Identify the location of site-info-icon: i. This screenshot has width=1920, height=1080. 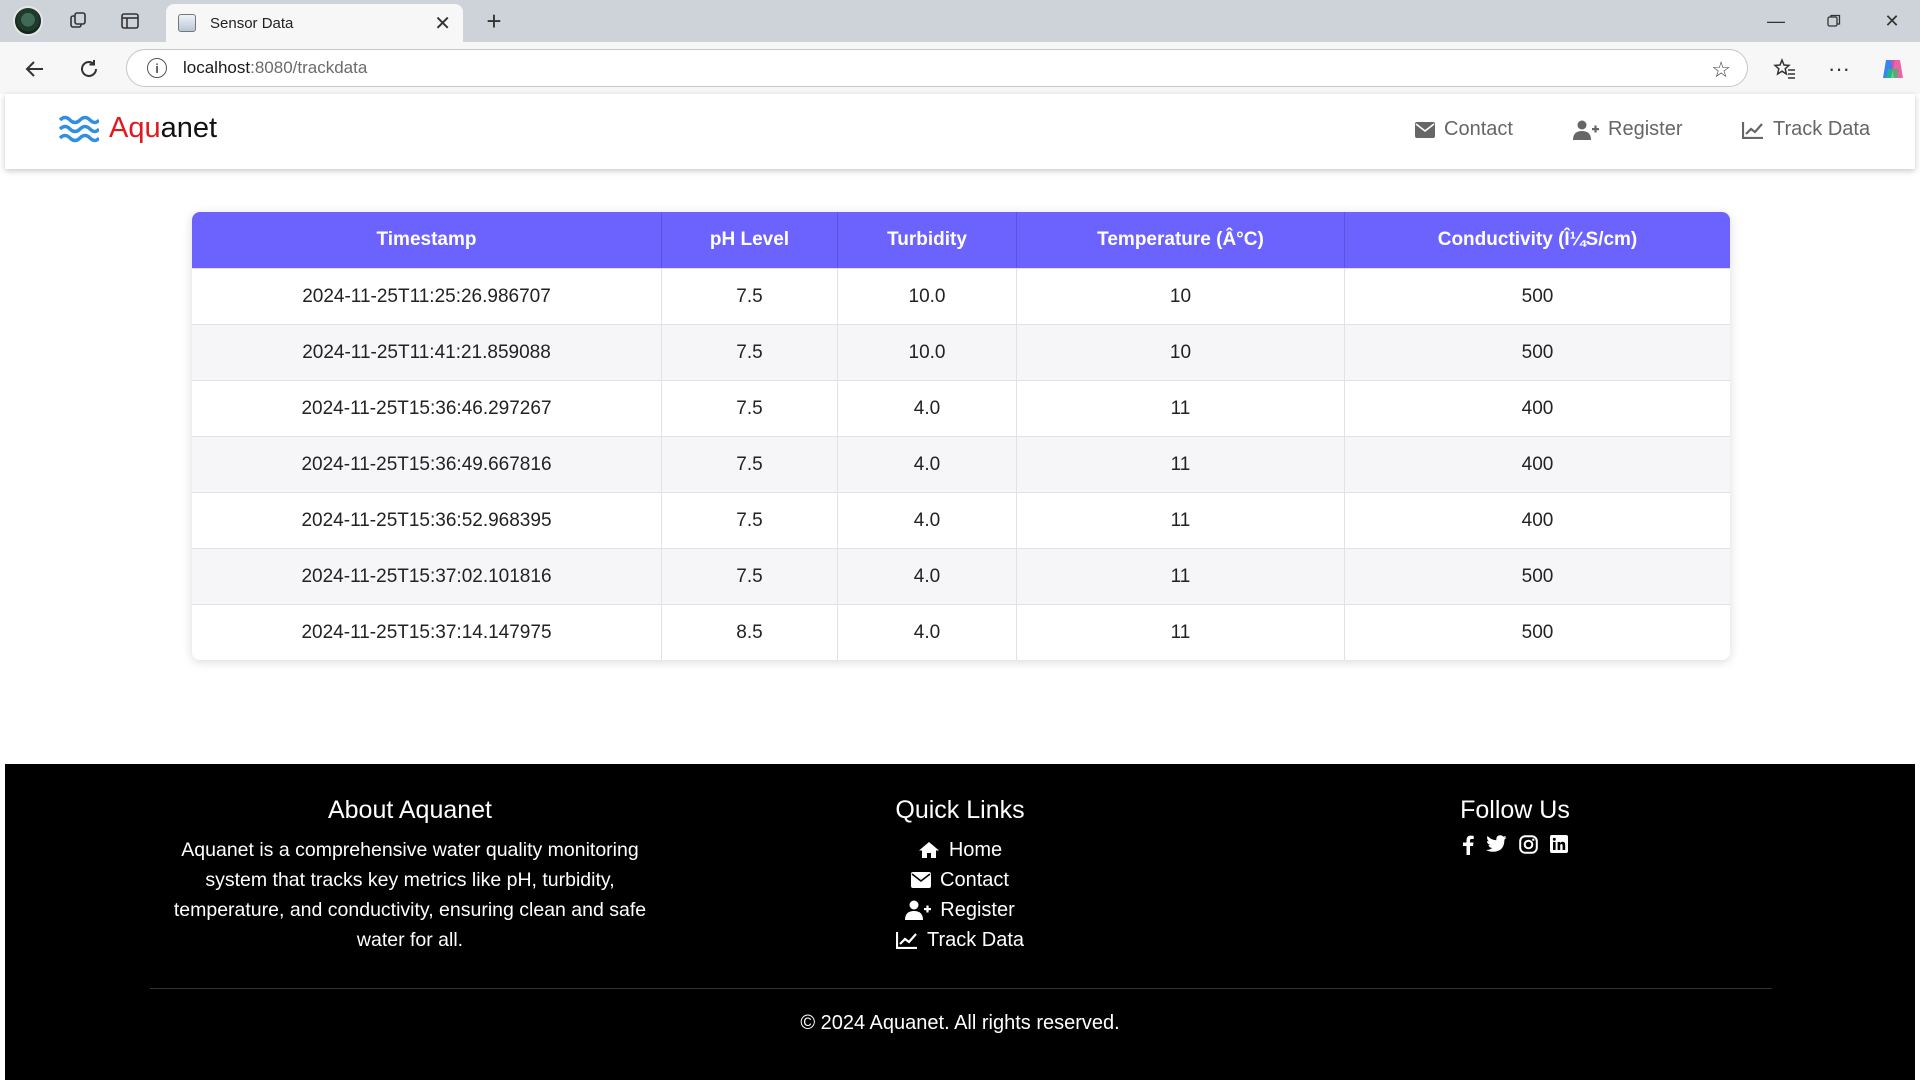
(157, 68).